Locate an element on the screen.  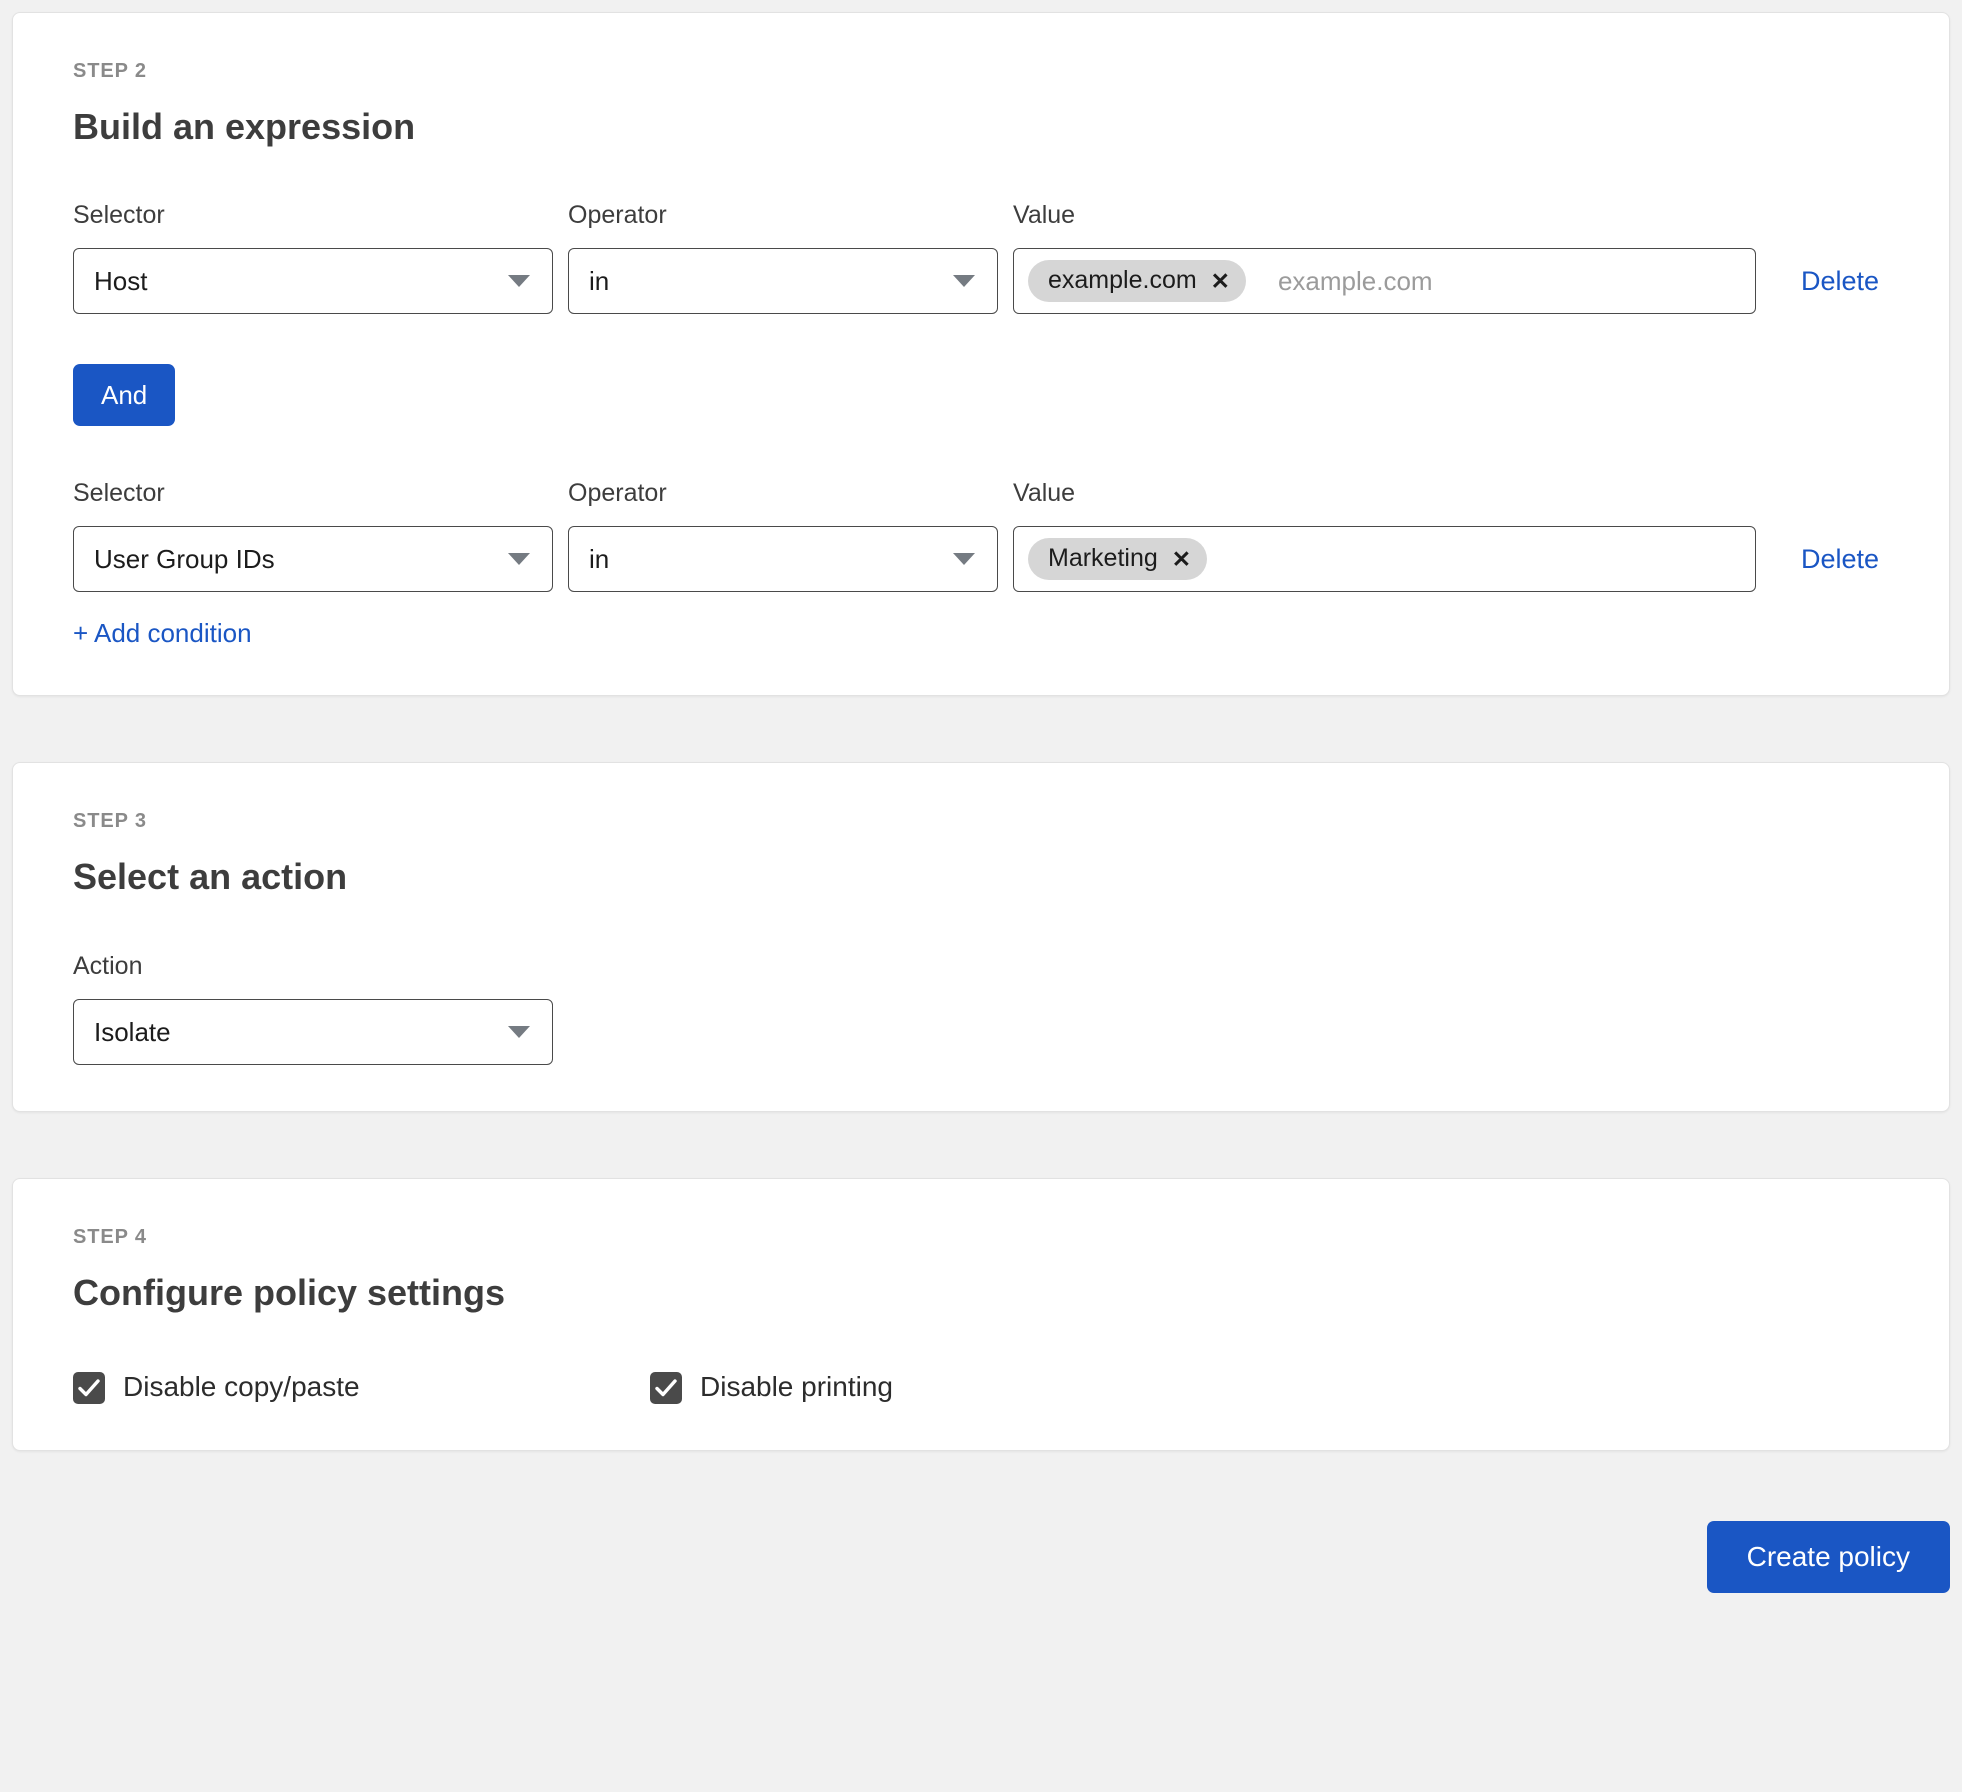
setting-disable-copy-paste: Disable copy/paste is located at coordinates (361, 1388).